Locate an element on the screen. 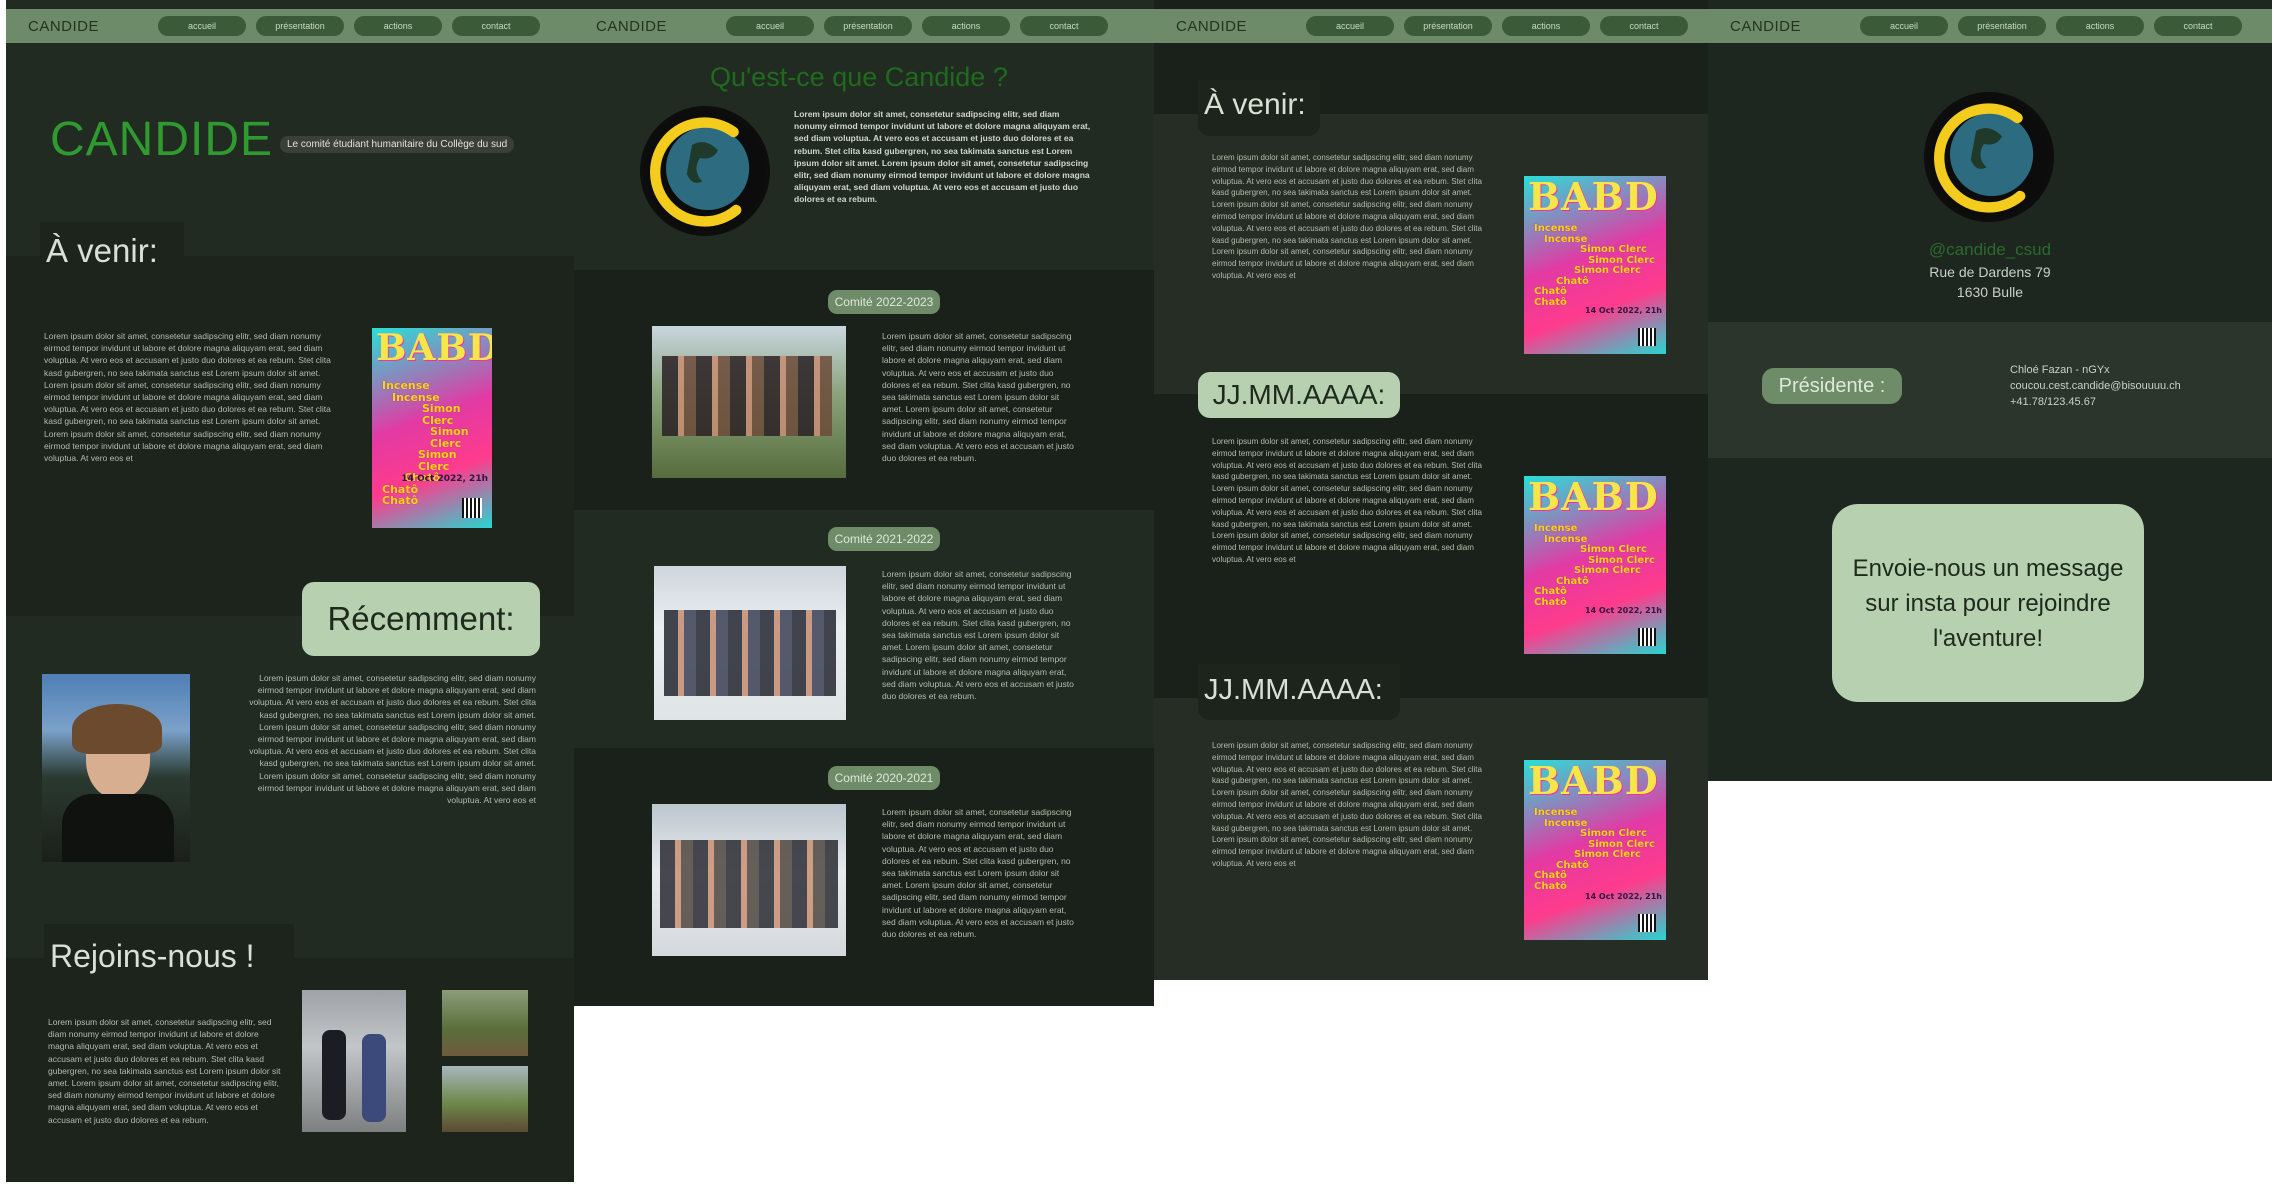 The height and width of the screenshot is (1188, 2278). recent-heading: Récemment: is located at coordinates (421, 619).